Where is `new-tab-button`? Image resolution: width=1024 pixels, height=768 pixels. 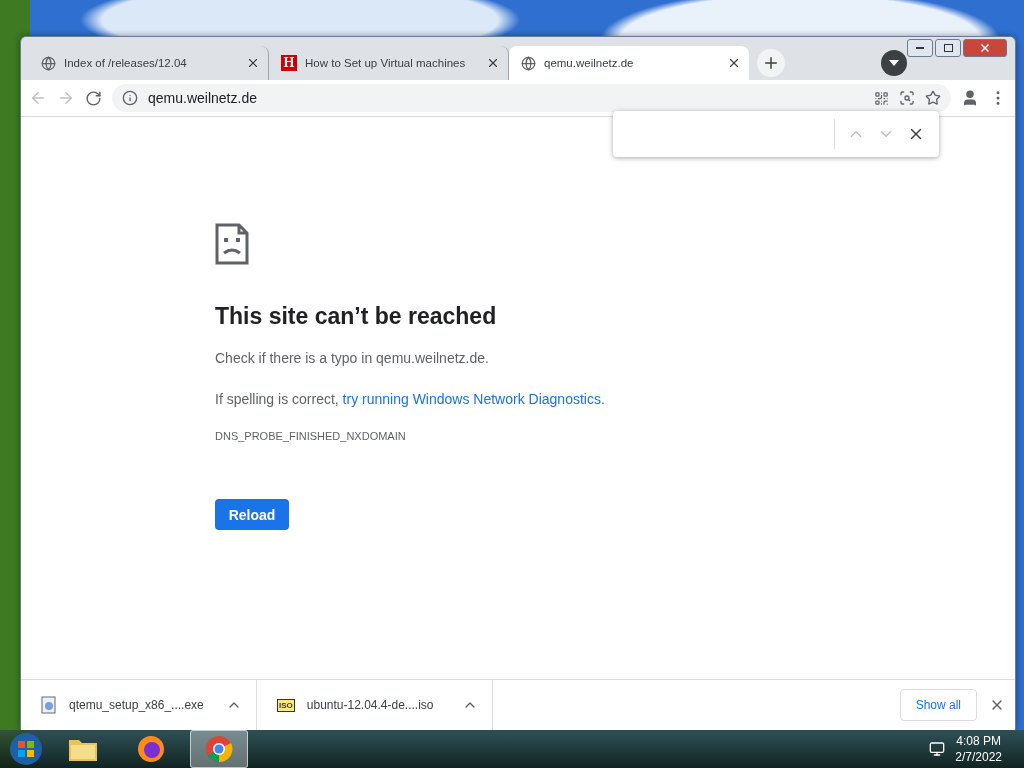 new-tab-button is located at coordinates (771, 63).